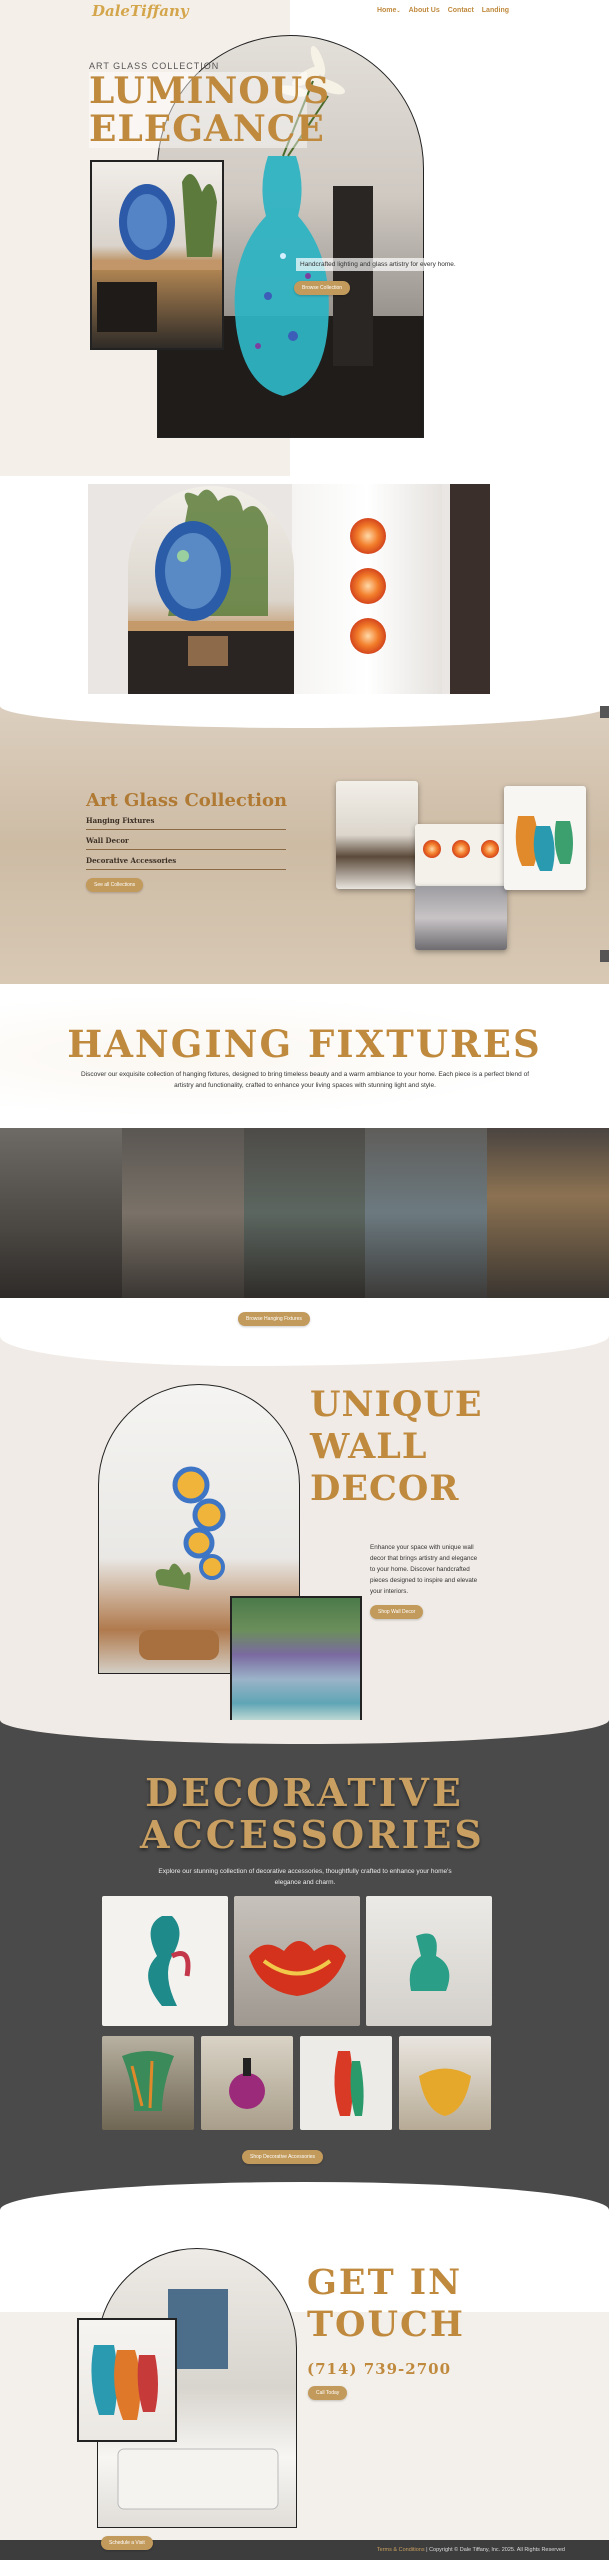 The image size is (609, 2560). What do you see at coordinates (127, 2543) in the screenshot?
I see `schedule-visit-button: Schedule a Visit` at bounding box center [127, 2543].